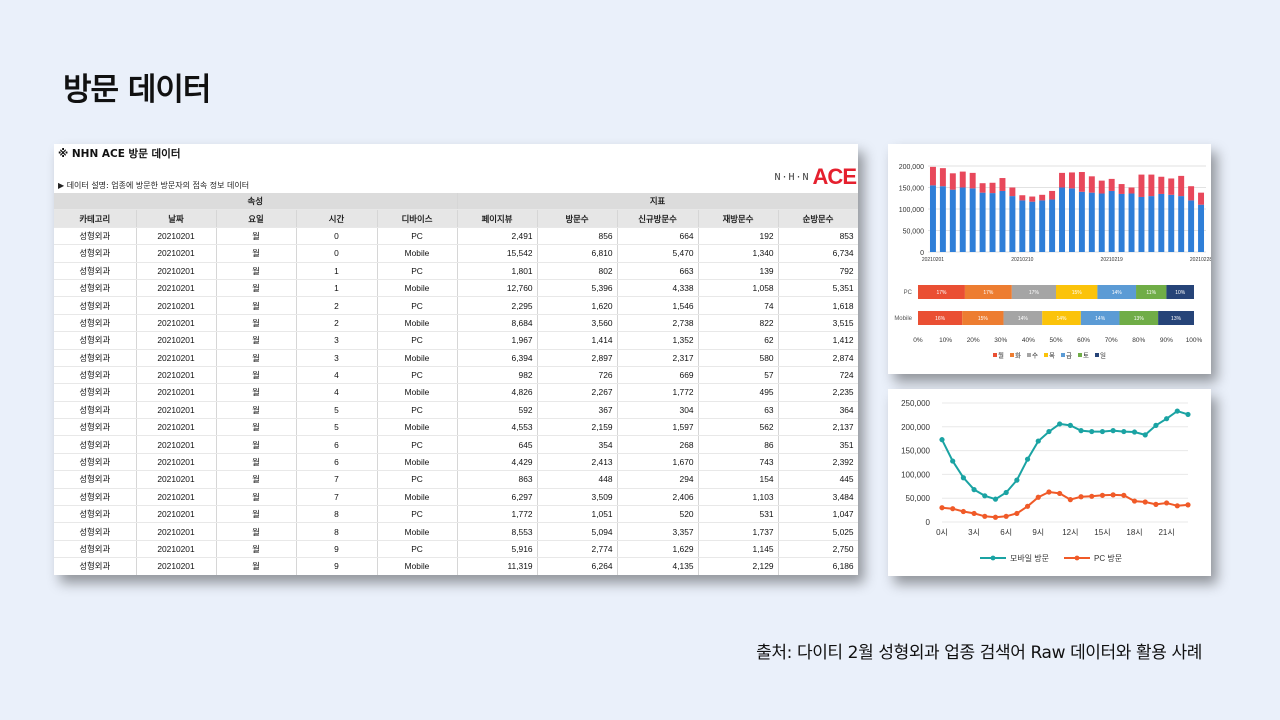 This screenshot has width=1280, height=720. Describe the element at coordinates (818, 358) in the screenshot. I see `table-cell: 2,874` at that location.